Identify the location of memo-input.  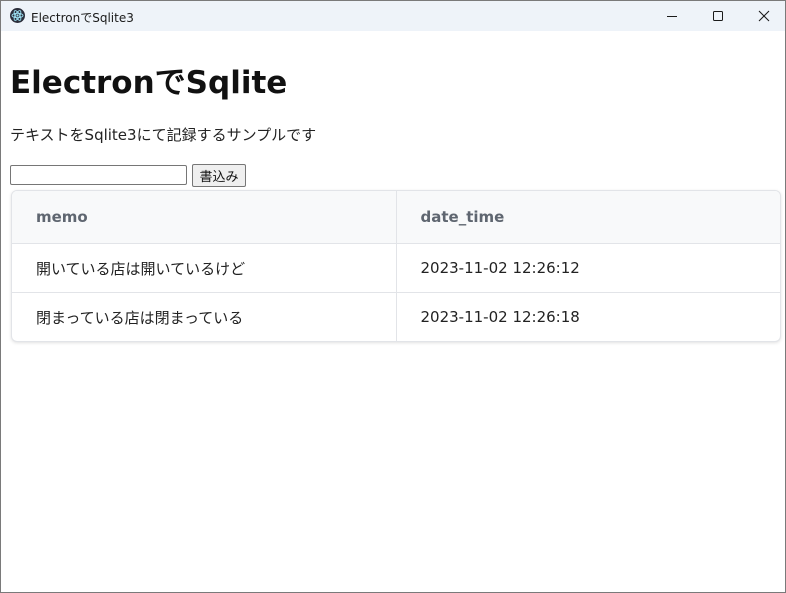
(98, 175).